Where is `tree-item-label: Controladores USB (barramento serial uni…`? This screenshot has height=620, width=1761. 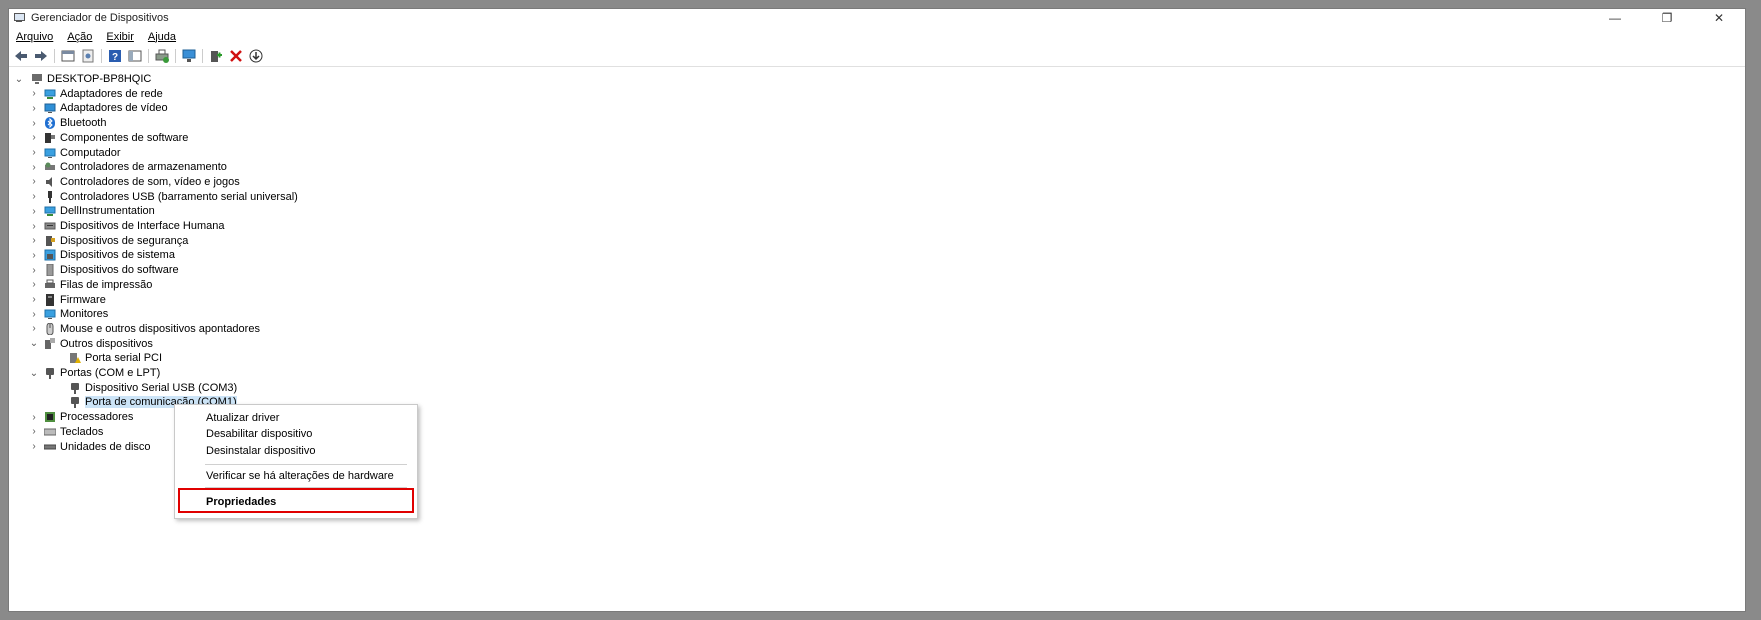 tree-item-label: Controladores USB (barramento serial uni… is located at coordinates (179, 196).